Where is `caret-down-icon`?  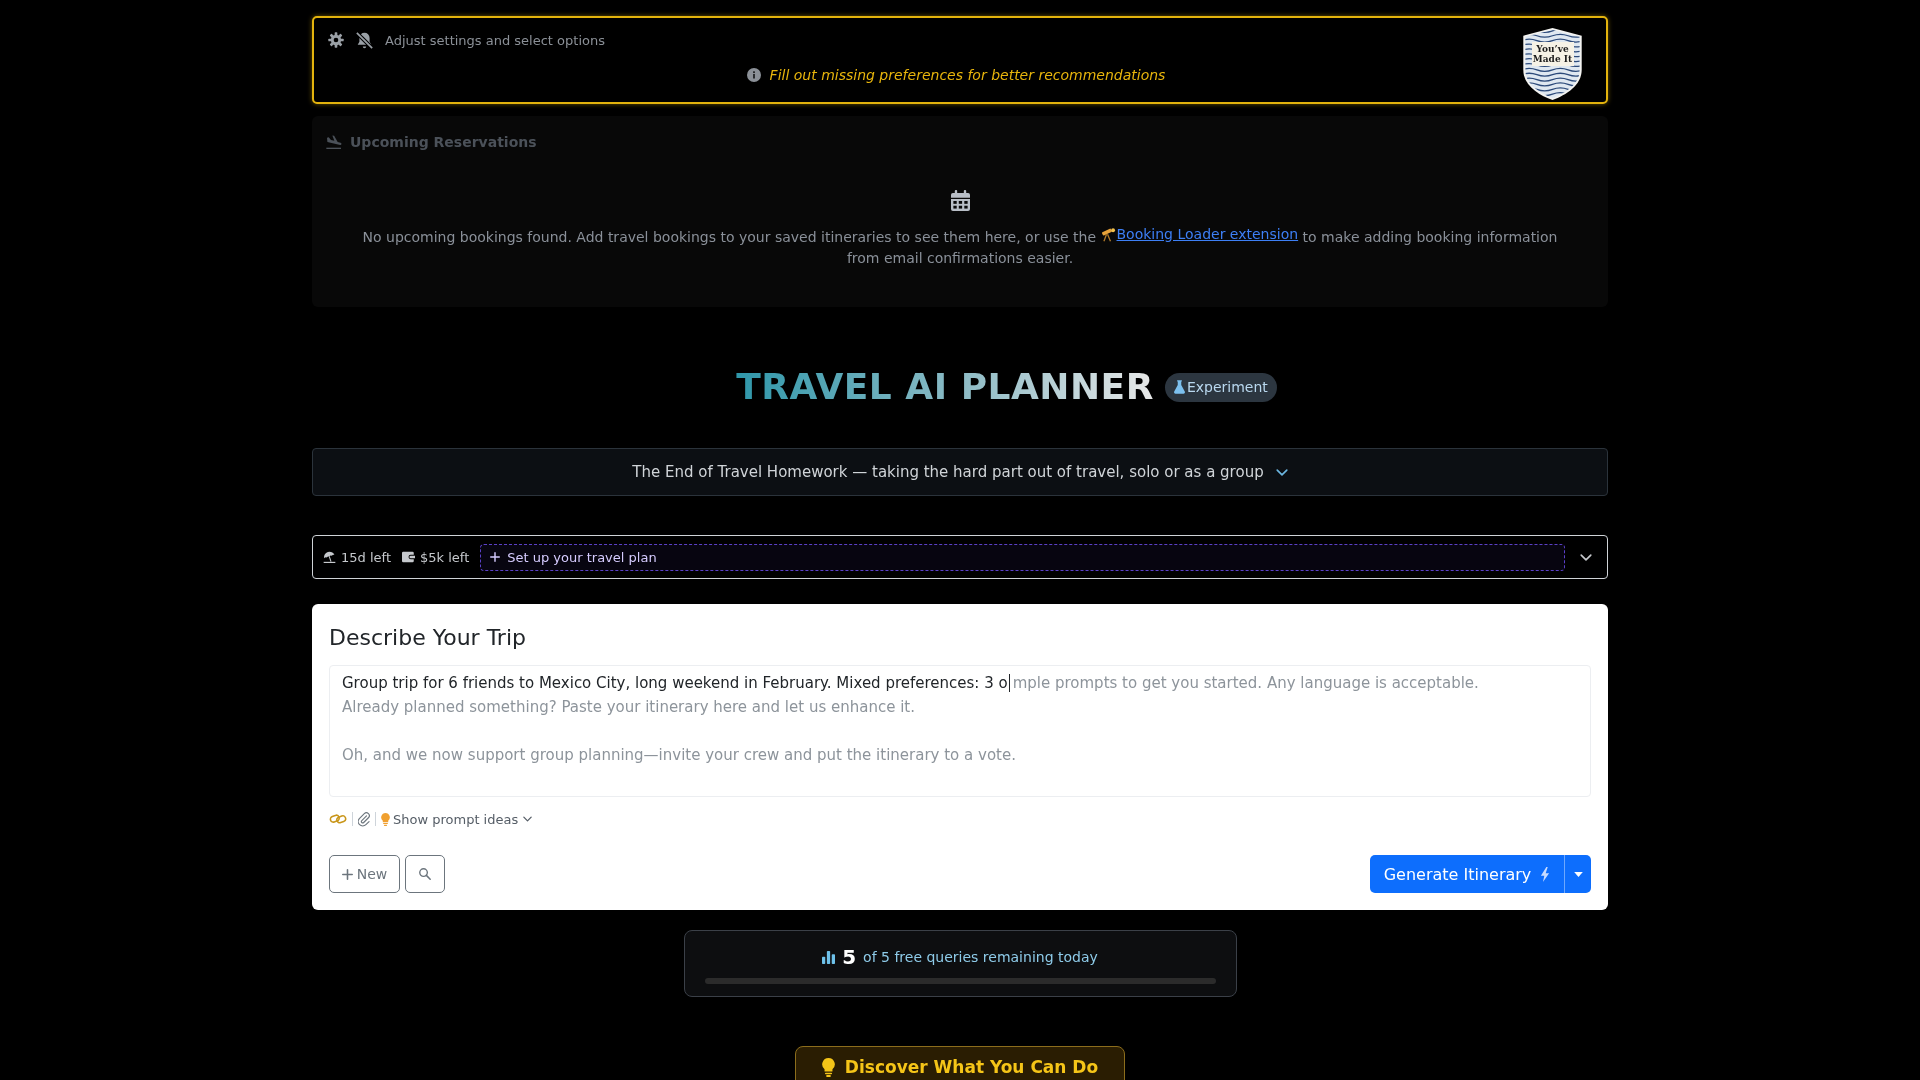 caret-down-icon is located at coordinates (1578, 874).